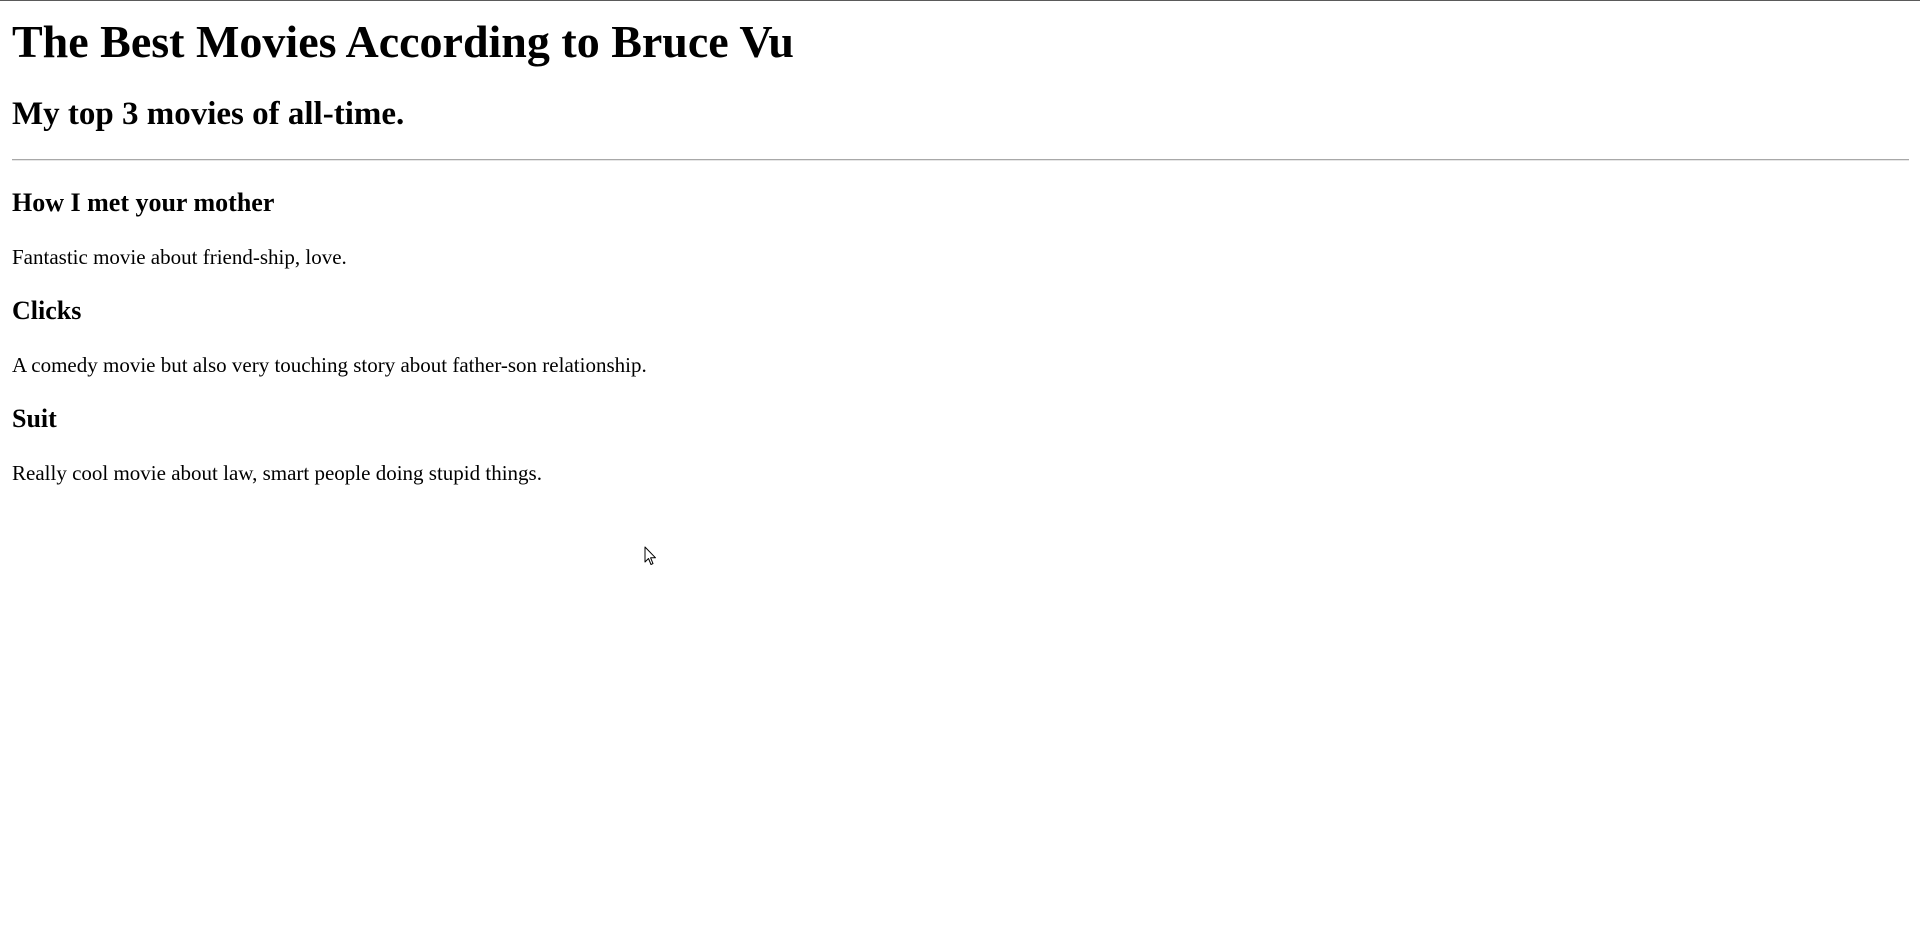 The image size is (1920, 950). What do you see at coordinates (960, 160) in the screenshot?
I see `divider` at bounding box center [960, 160].